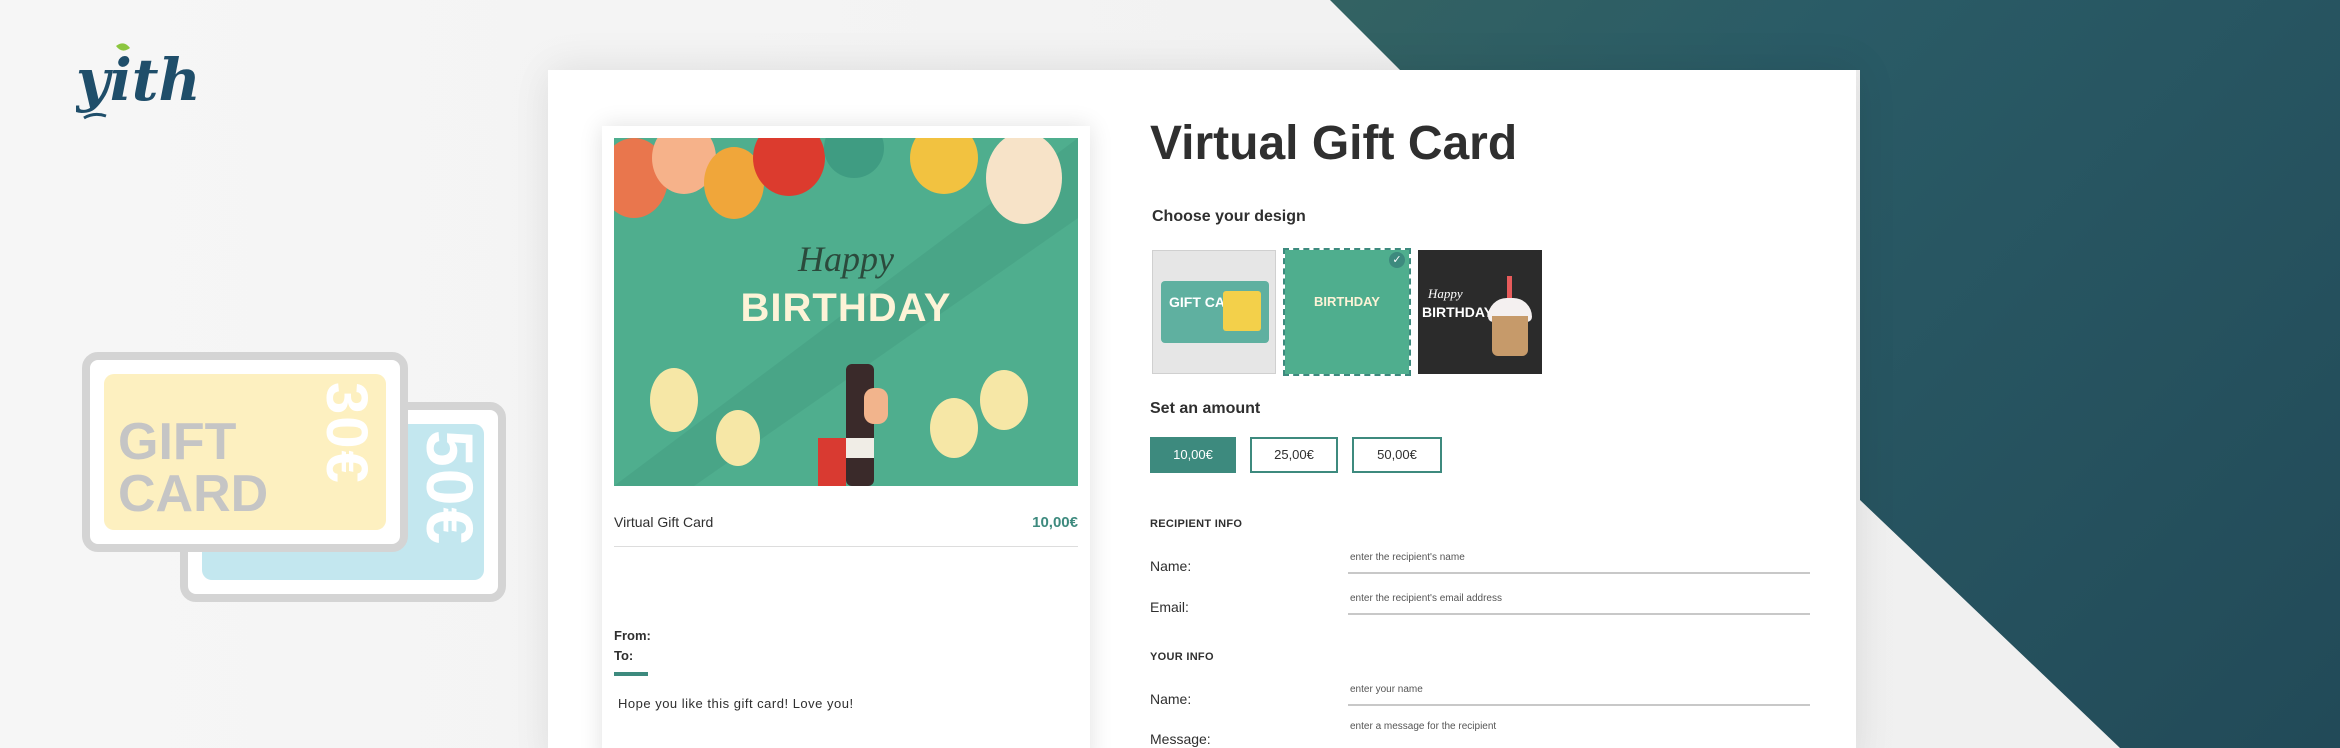 The image size is (2340, 748). What do you see at coordinates (1347, 301) in the screenshot?
I see `design-birthday-text: BIRTHDAY` at bounding box center [1347, 301].